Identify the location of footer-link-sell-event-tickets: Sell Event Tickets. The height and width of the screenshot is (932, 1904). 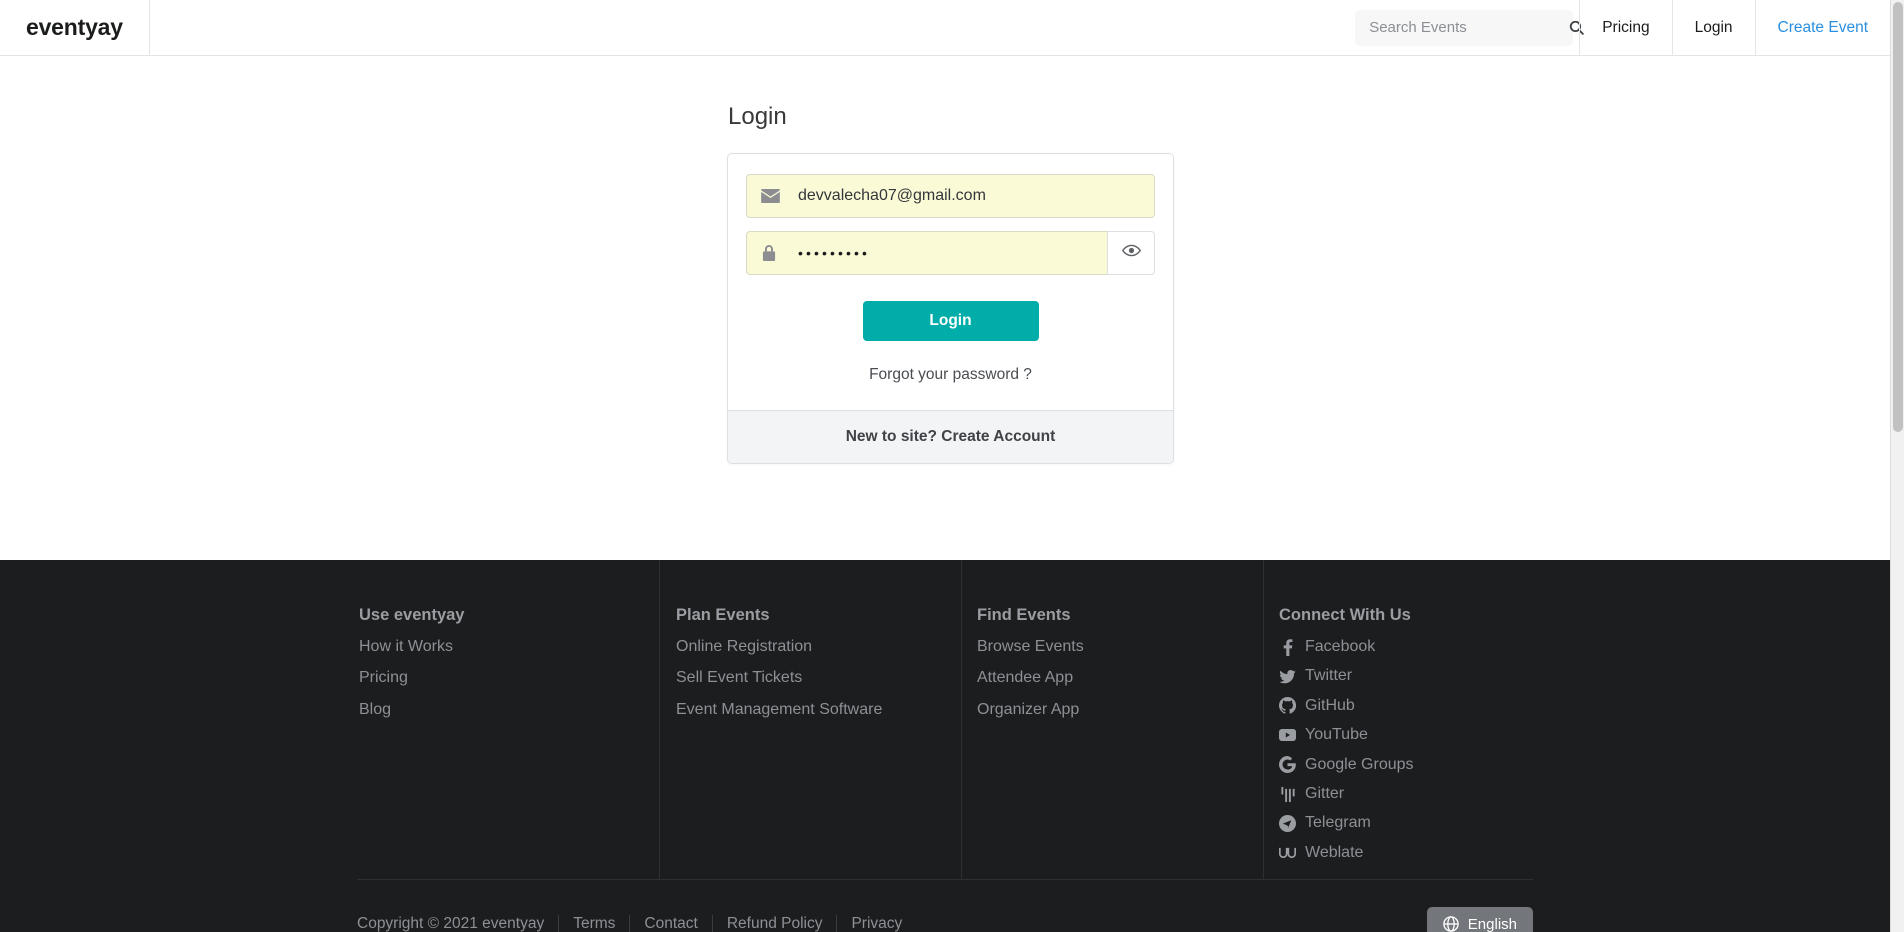
(818, 678).